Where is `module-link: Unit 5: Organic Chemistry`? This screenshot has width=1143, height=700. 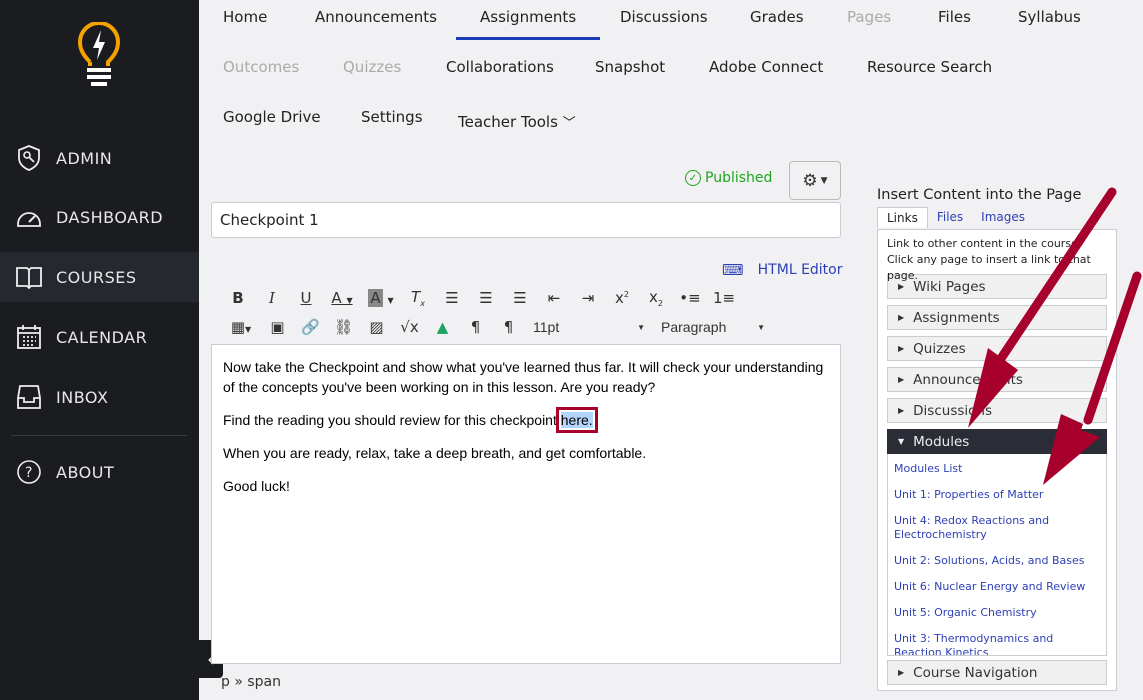 module-link: Unit 5: Organic Chemistry is located at coordinates (997, 613).